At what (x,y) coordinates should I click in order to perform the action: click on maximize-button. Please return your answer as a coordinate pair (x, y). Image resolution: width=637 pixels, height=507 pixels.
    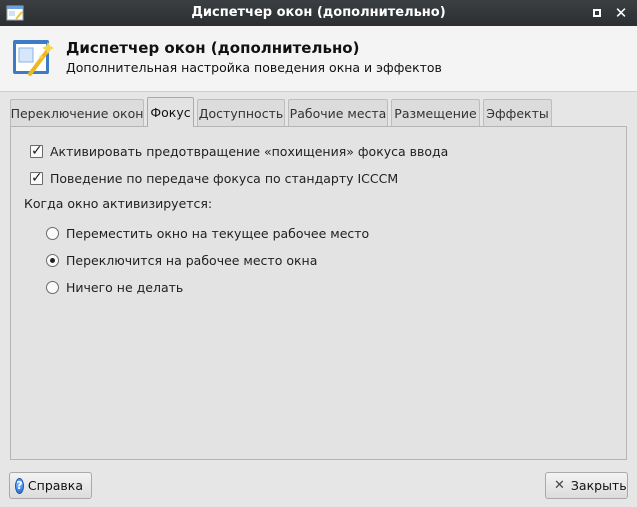
    Looking at the image, I should click on (597, 13).